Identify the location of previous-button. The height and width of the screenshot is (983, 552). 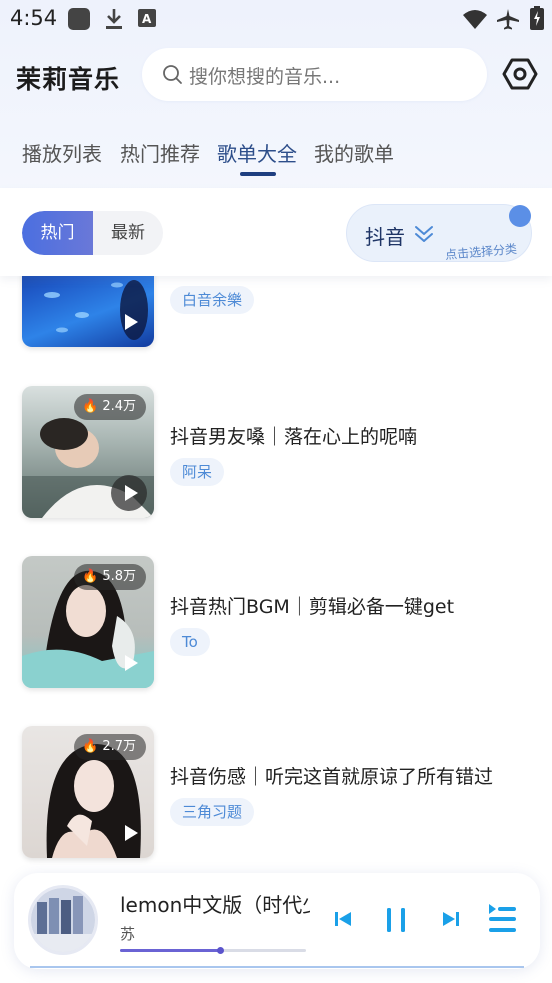
(343, 921).